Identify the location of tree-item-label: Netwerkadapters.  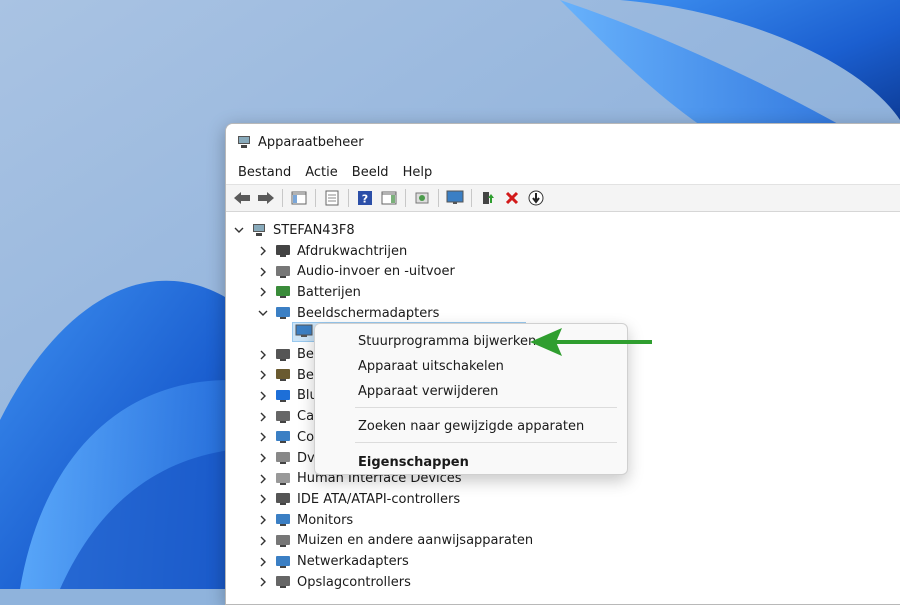
(353, 561).